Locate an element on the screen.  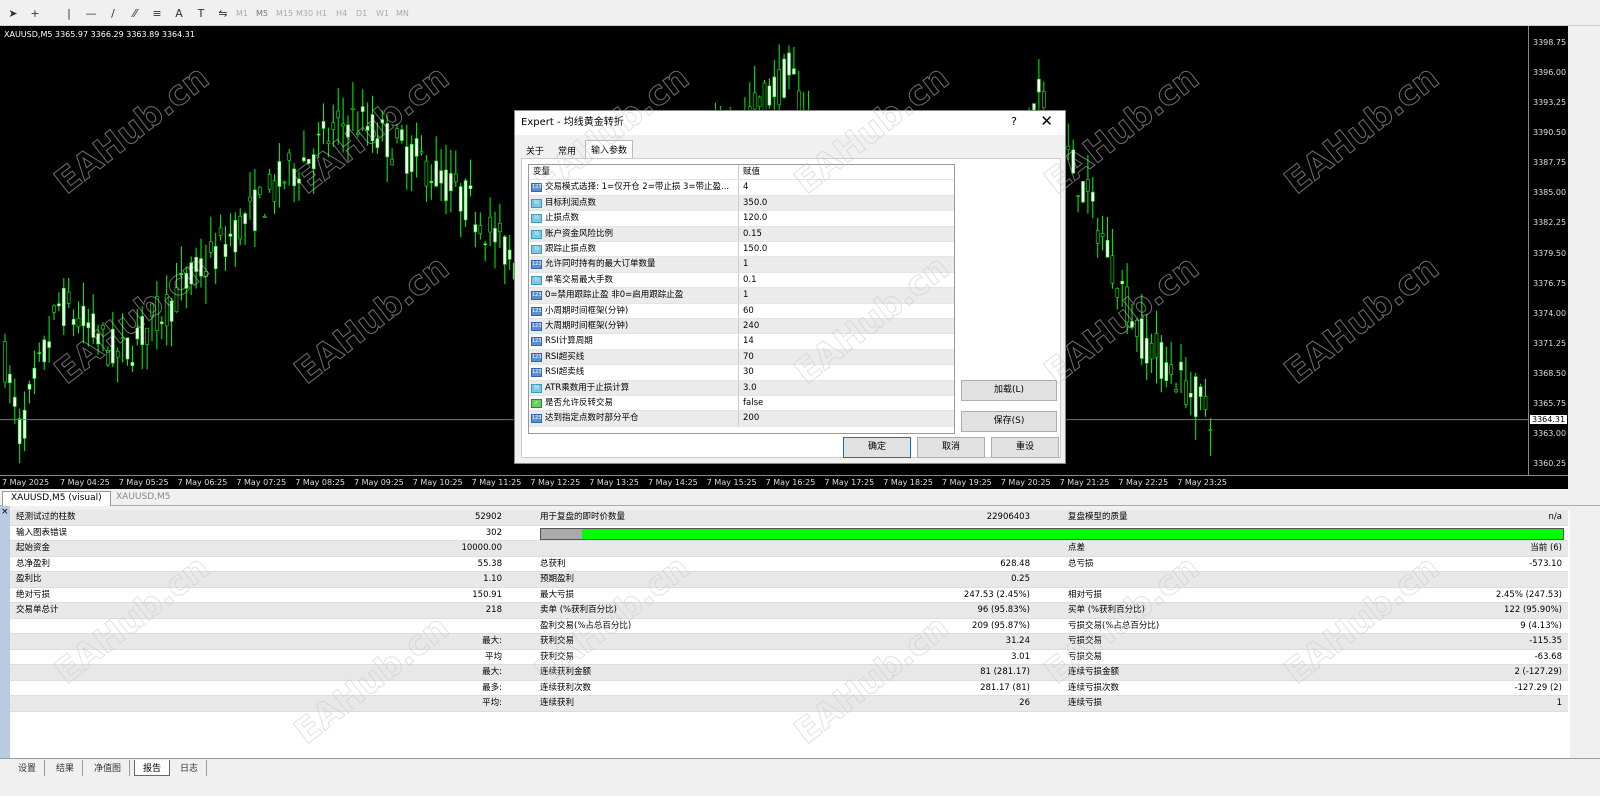
param-row: 123 允许同时持有的最大订单数量 1 is located at coordinates (741, 265).